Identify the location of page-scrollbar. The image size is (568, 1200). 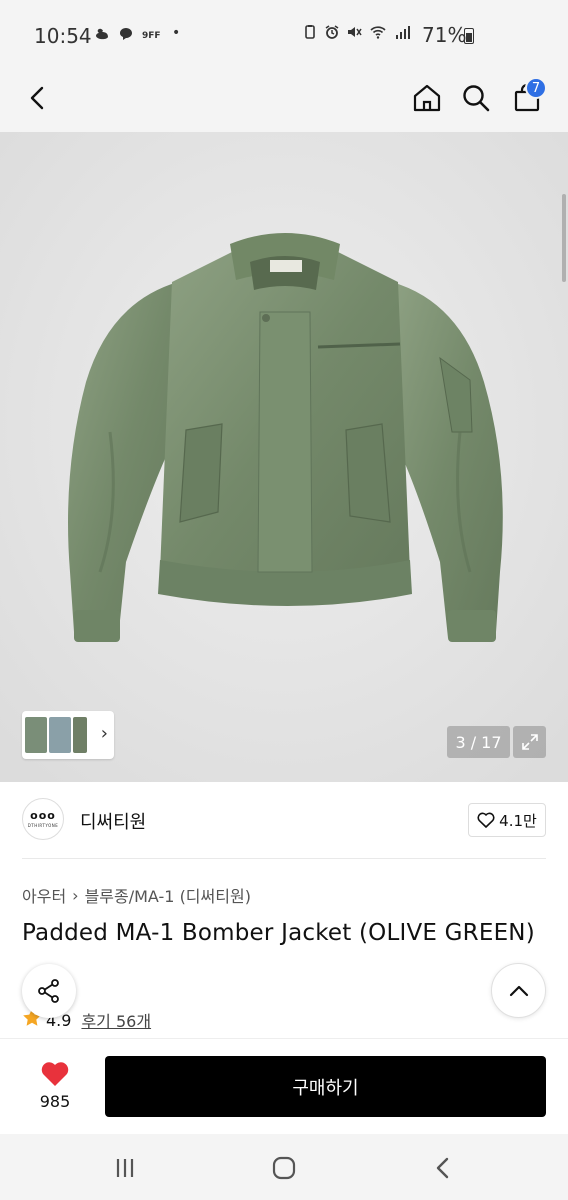
(564, 238).